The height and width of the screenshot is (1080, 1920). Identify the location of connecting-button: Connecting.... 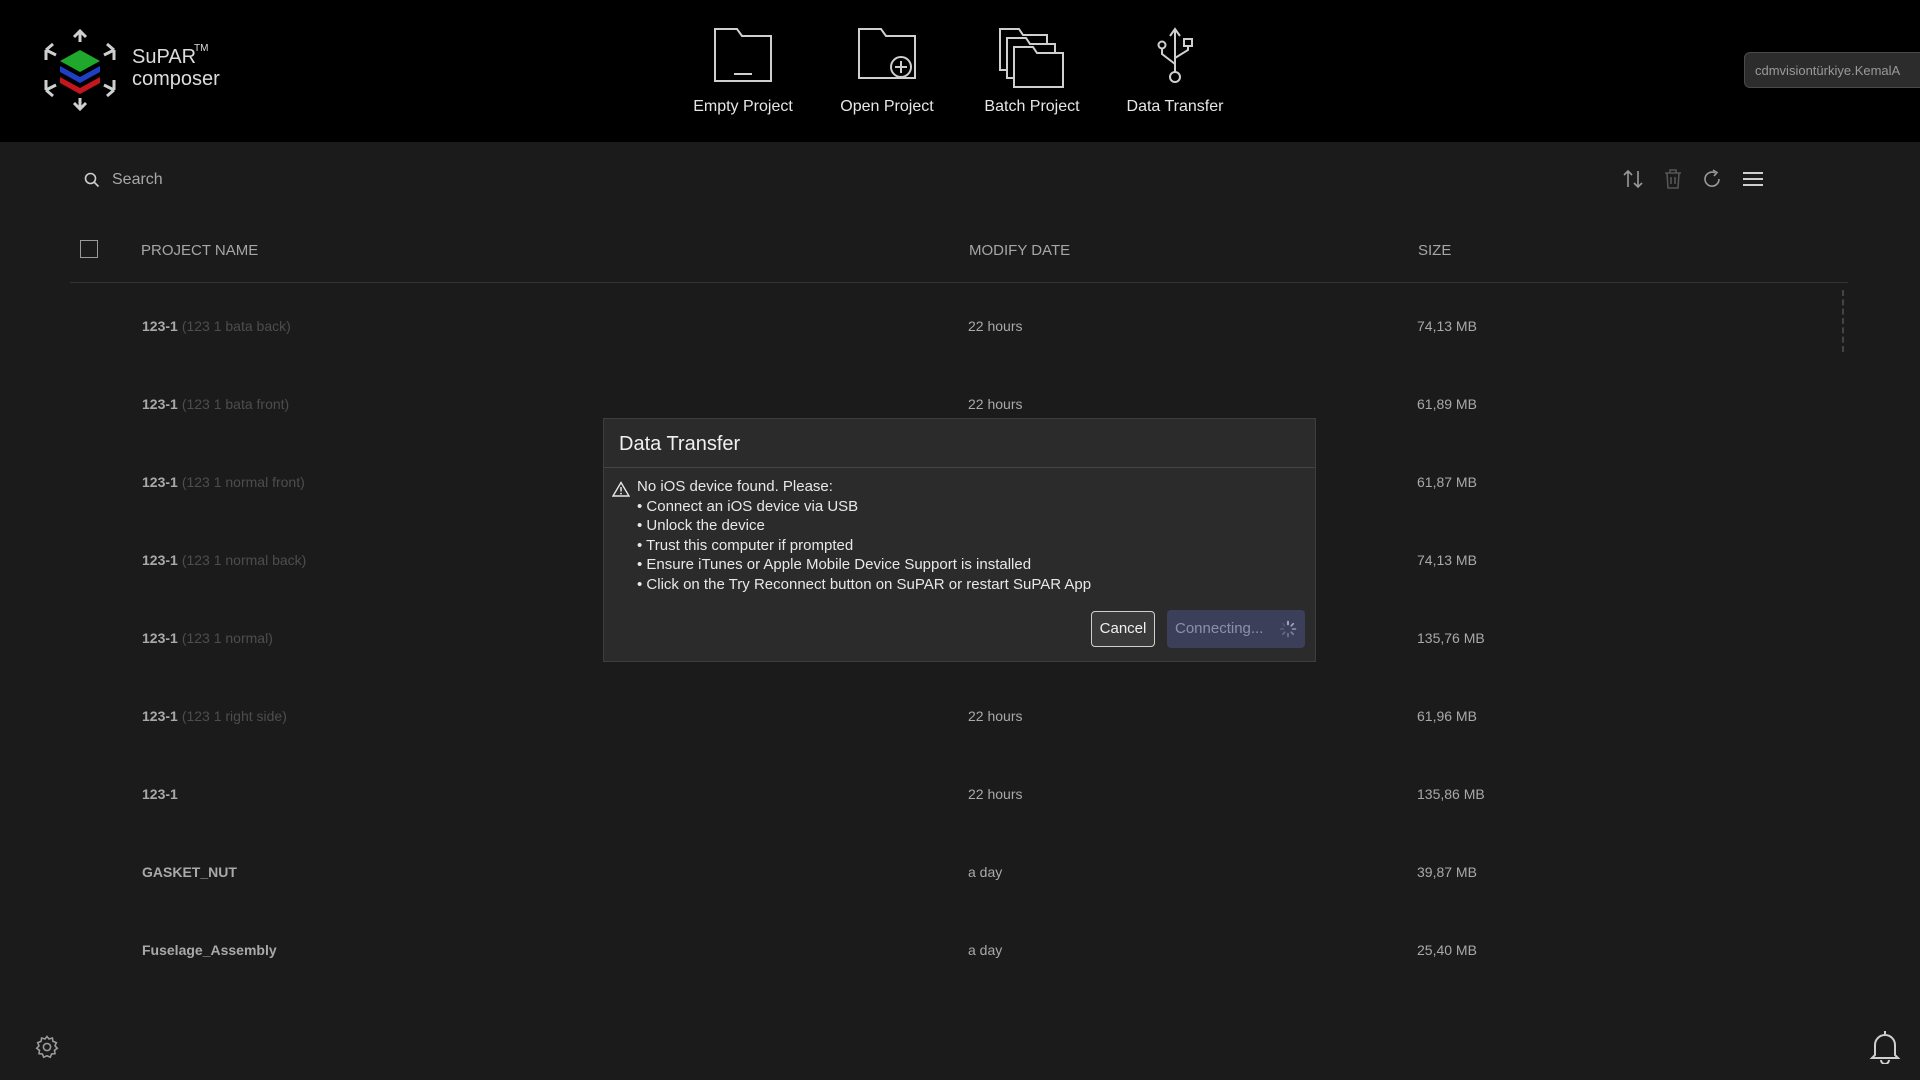
(1236, 629).